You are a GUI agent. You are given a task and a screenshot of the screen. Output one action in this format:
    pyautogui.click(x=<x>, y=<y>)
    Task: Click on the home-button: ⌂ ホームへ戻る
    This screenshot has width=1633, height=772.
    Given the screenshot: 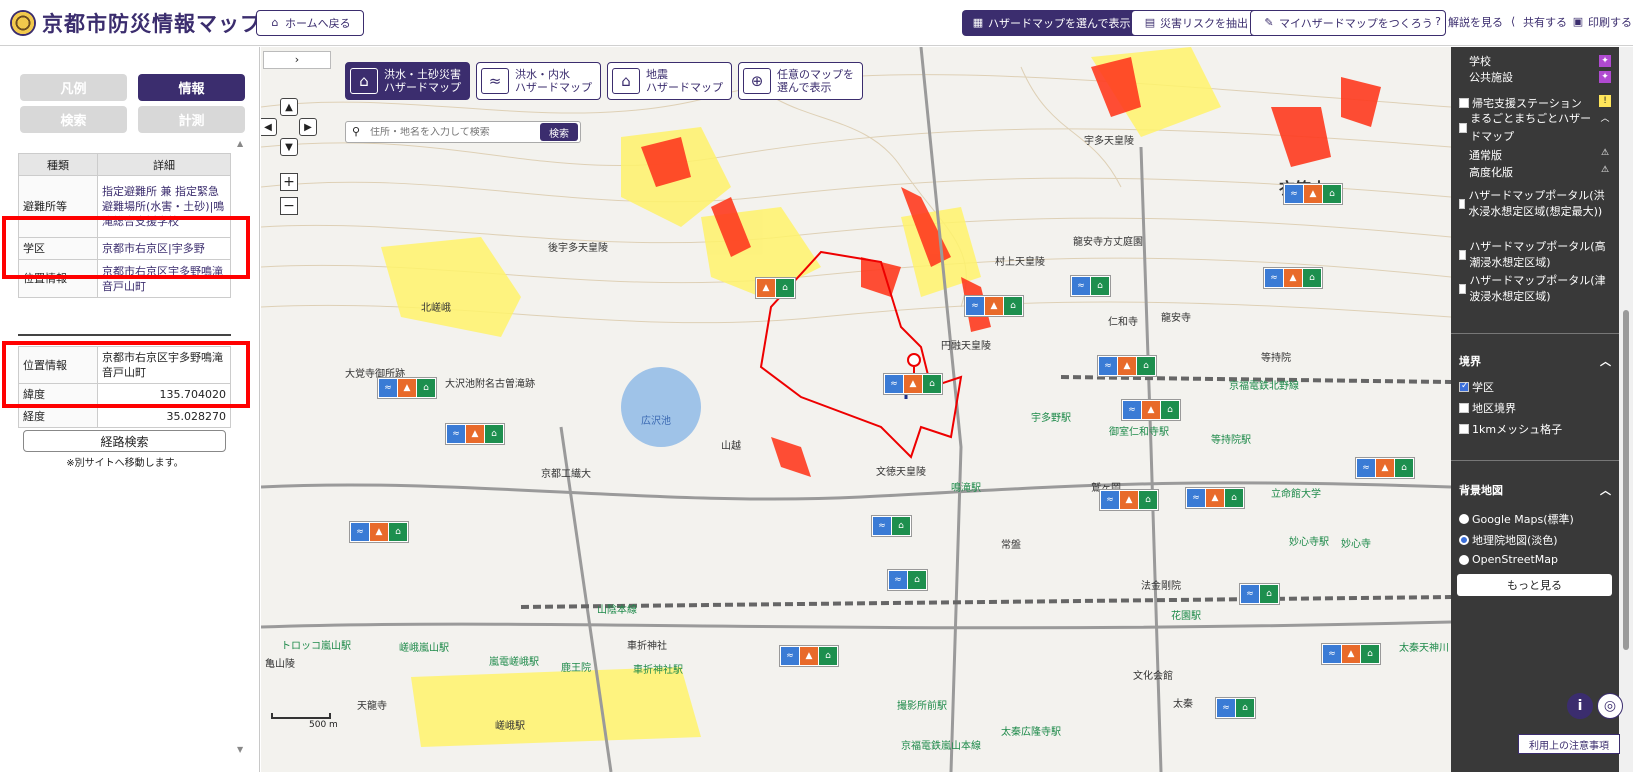 What is the action you would take?
    pyautogui.click(x=310, y=23)
    